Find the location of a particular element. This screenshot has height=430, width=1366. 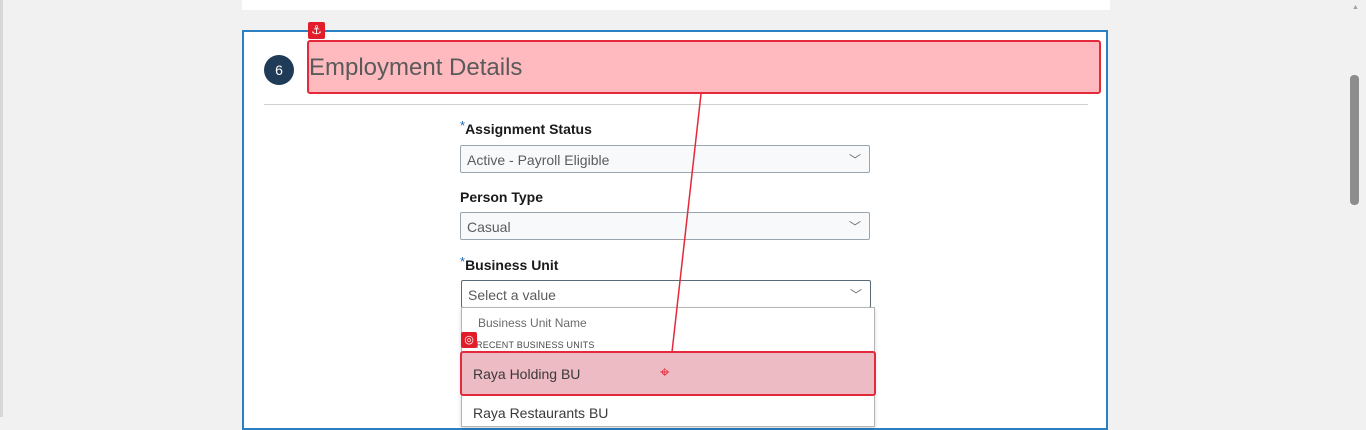

dropdown-section-label: RECENT BUSINESS UNITS is located at coordinates (535, 345).